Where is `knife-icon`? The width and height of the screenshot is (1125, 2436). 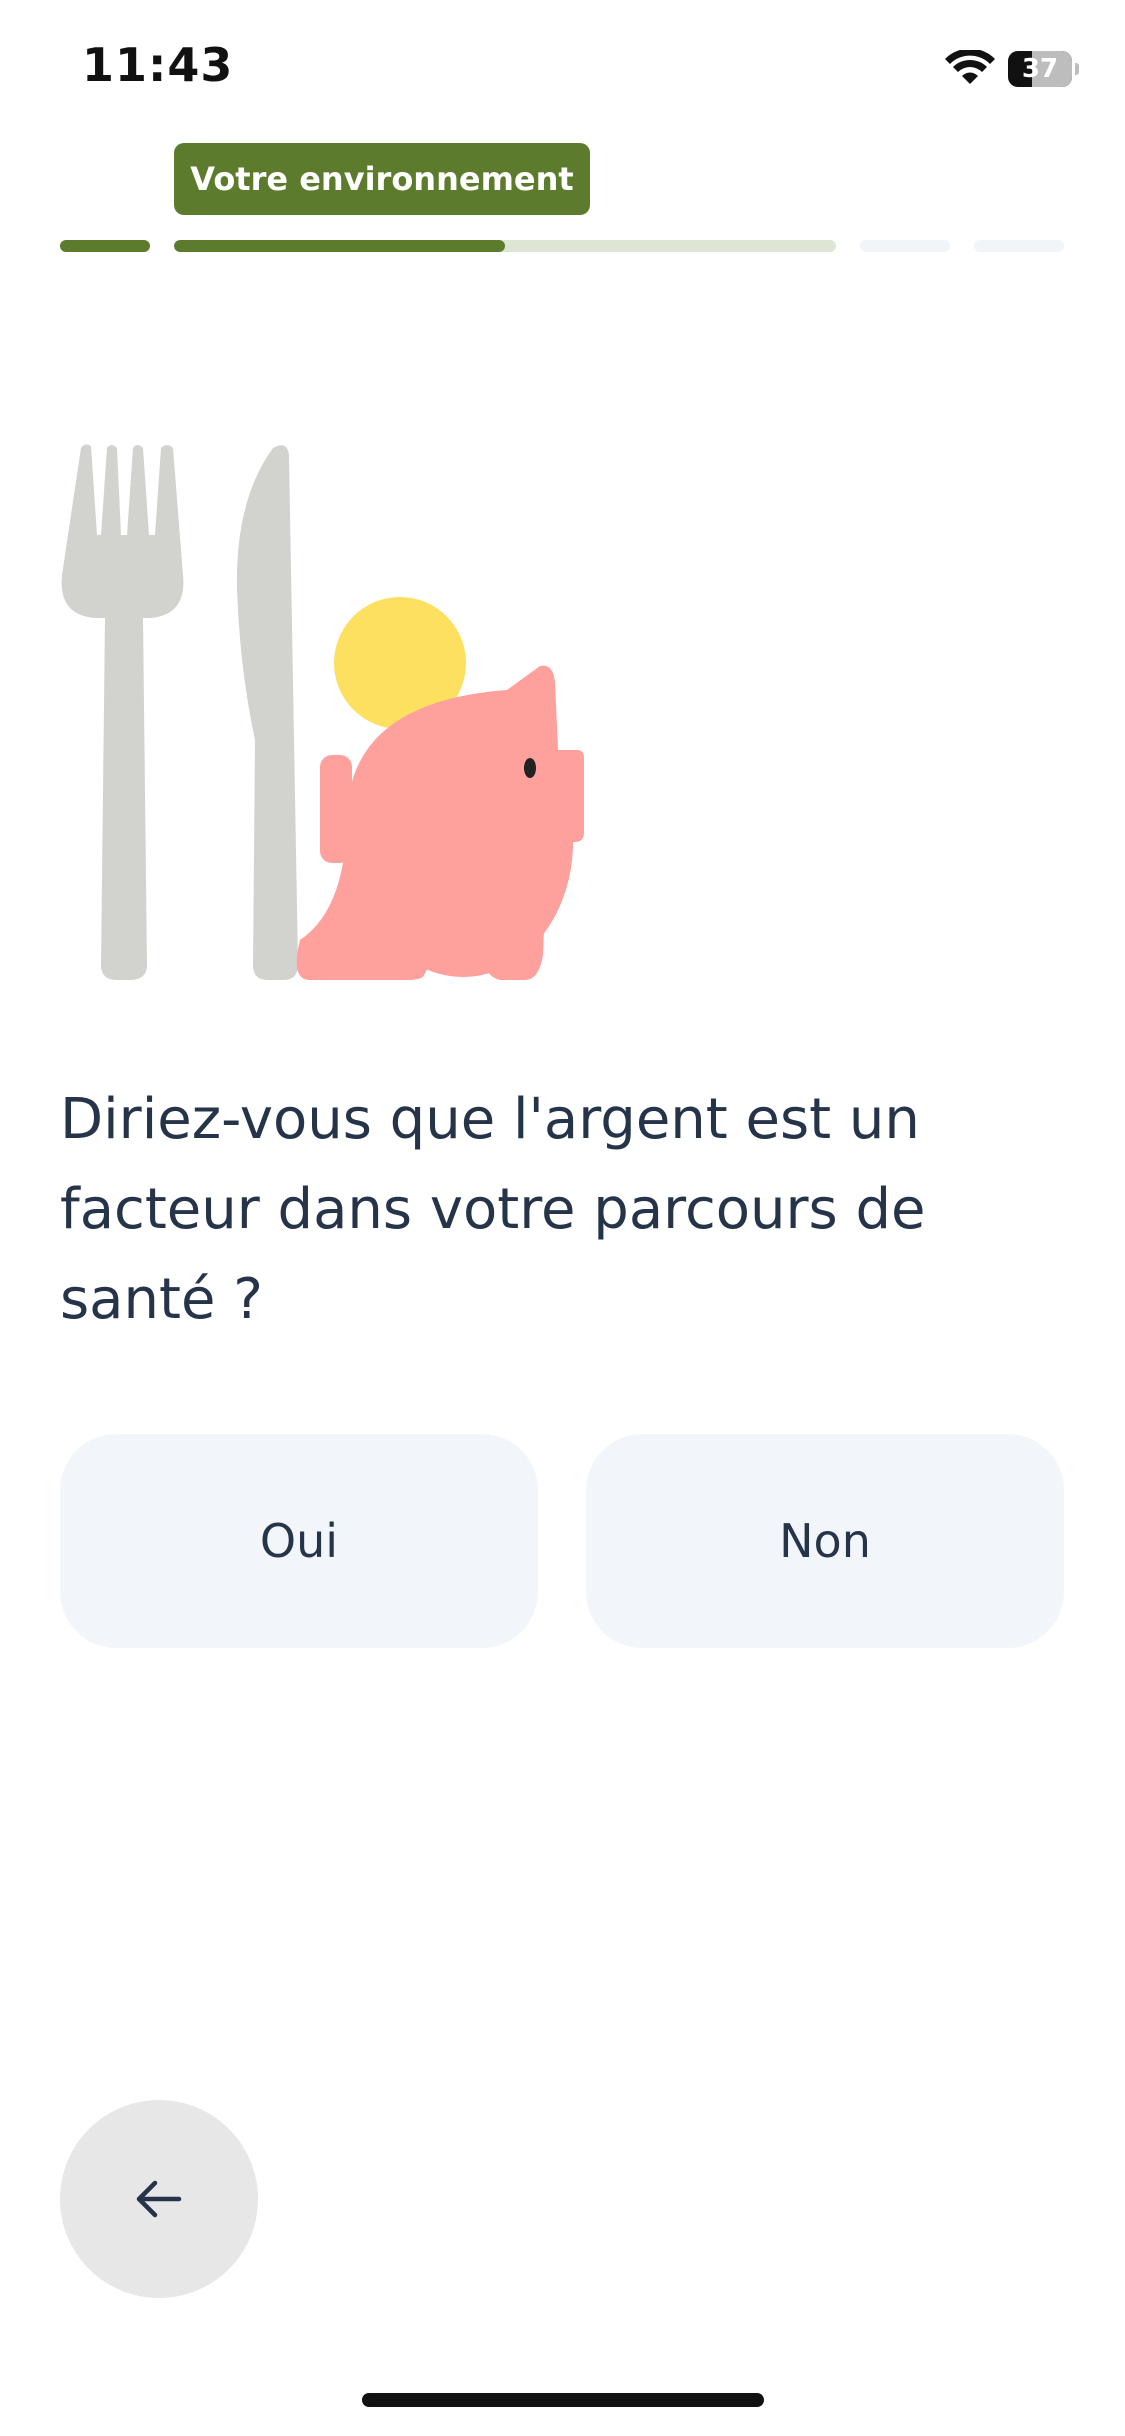
knife-icon is located at coordinates (267, 712).